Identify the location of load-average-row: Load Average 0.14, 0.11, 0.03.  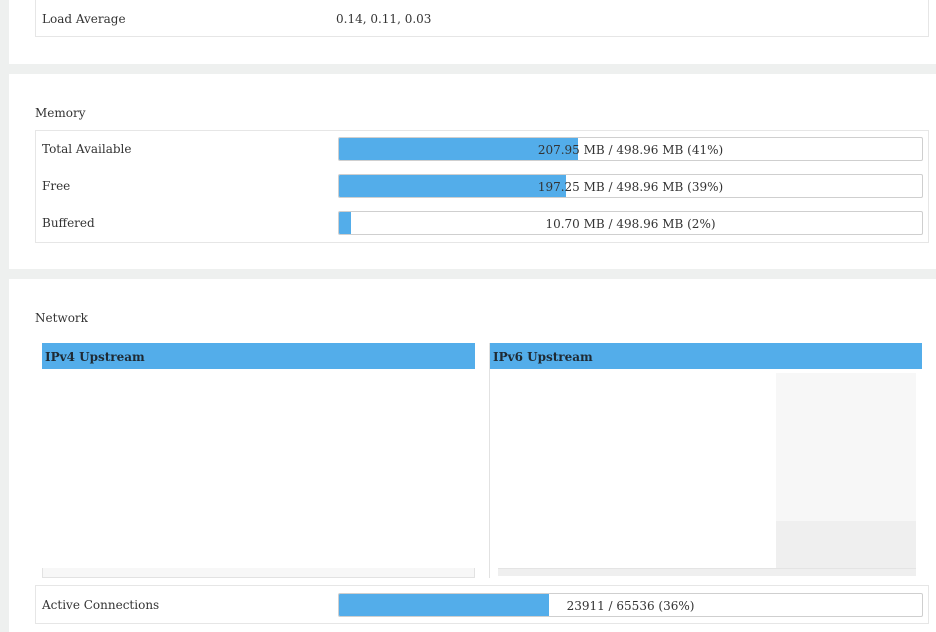
(482, 18).